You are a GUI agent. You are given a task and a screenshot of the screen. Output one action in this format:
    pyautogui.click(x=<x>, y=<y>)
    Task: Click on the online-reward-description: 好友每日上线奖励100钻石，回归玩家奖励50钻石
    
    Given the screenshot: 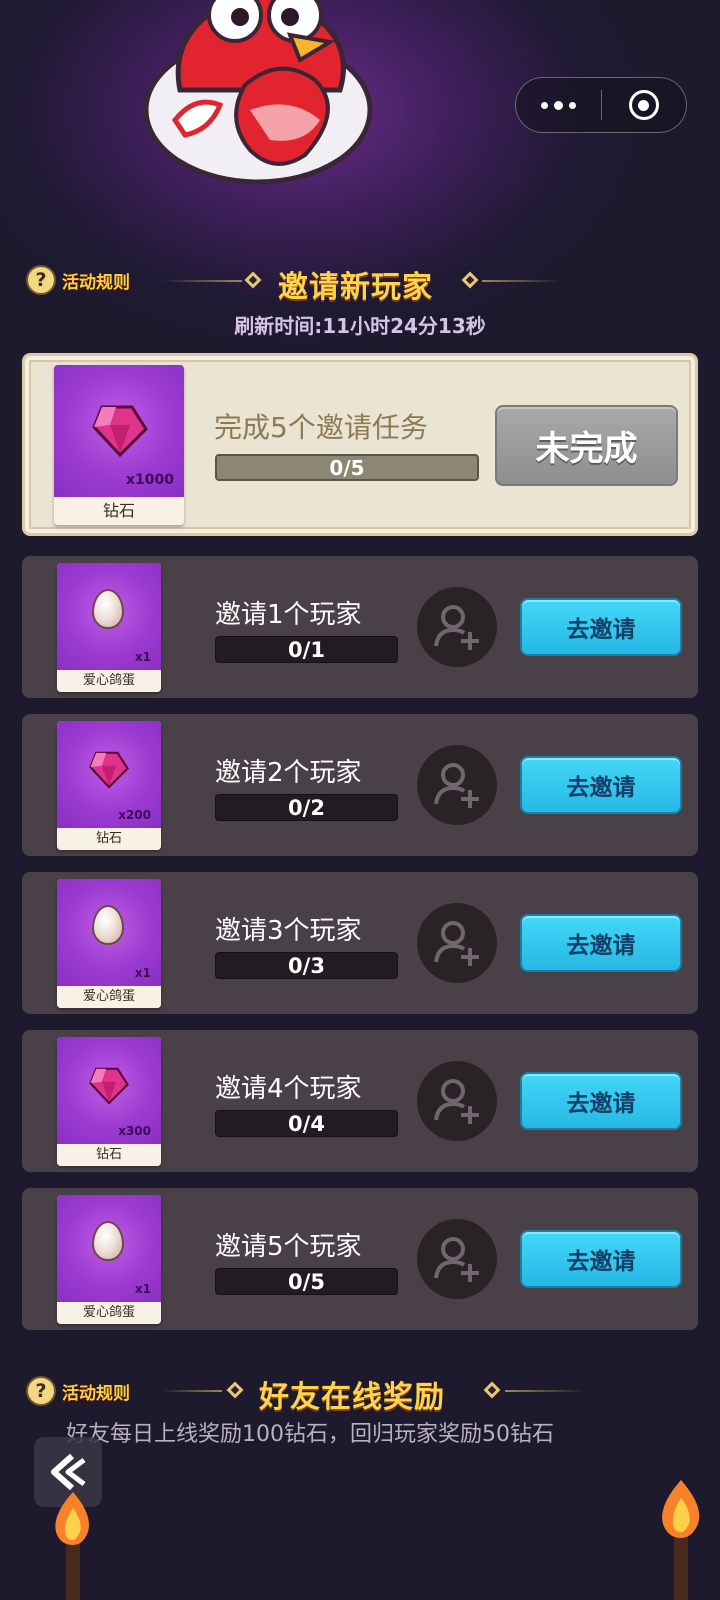 What is the action you would take?
    pyautogui.click(x=310, y=1434)
    